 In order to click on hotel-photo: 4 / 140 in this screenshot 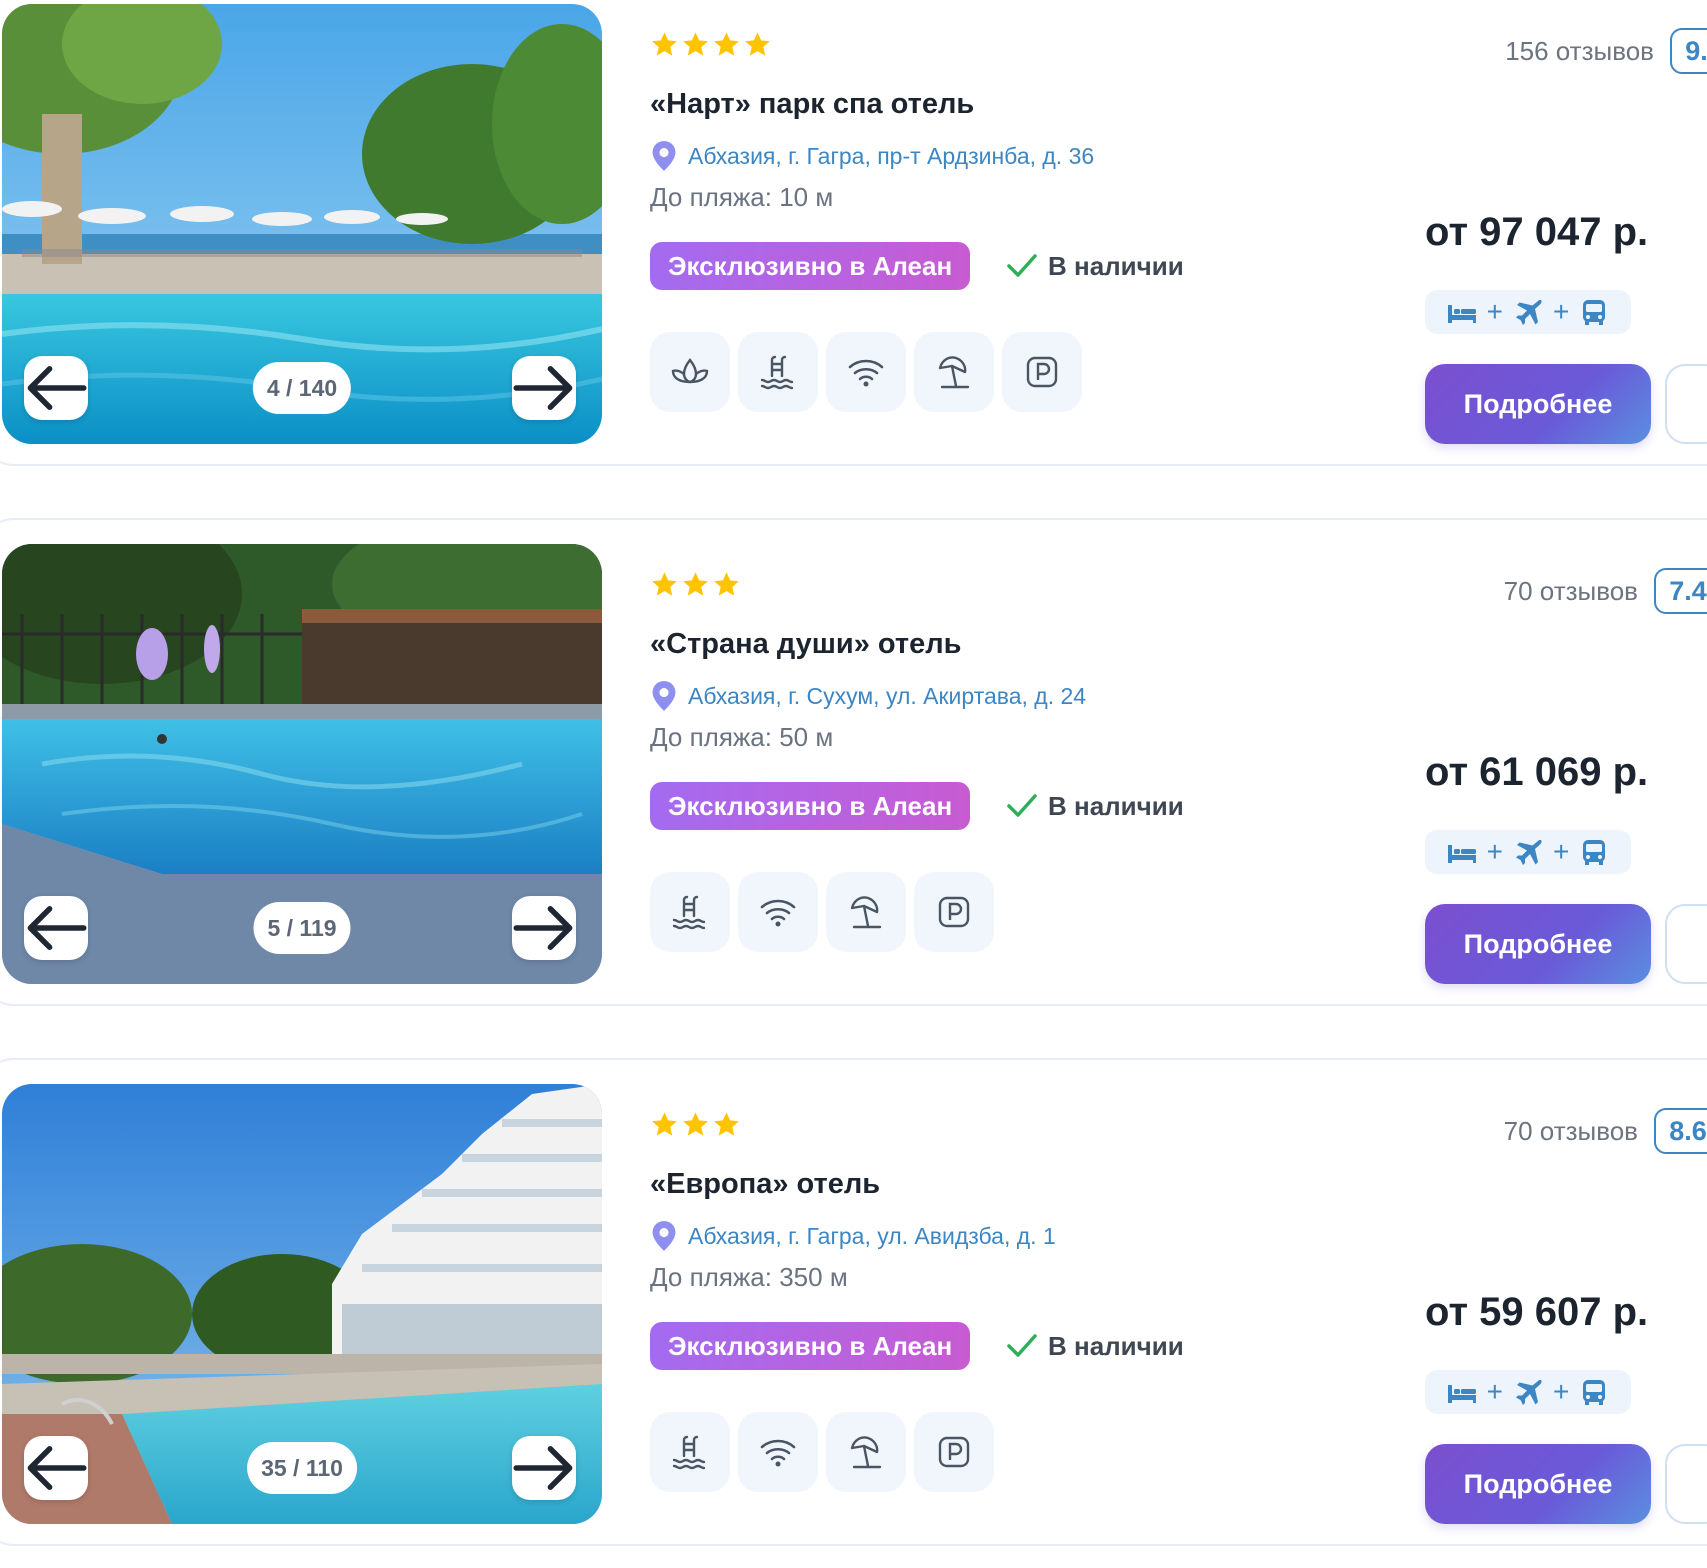, I will do `click(302, 224)`.